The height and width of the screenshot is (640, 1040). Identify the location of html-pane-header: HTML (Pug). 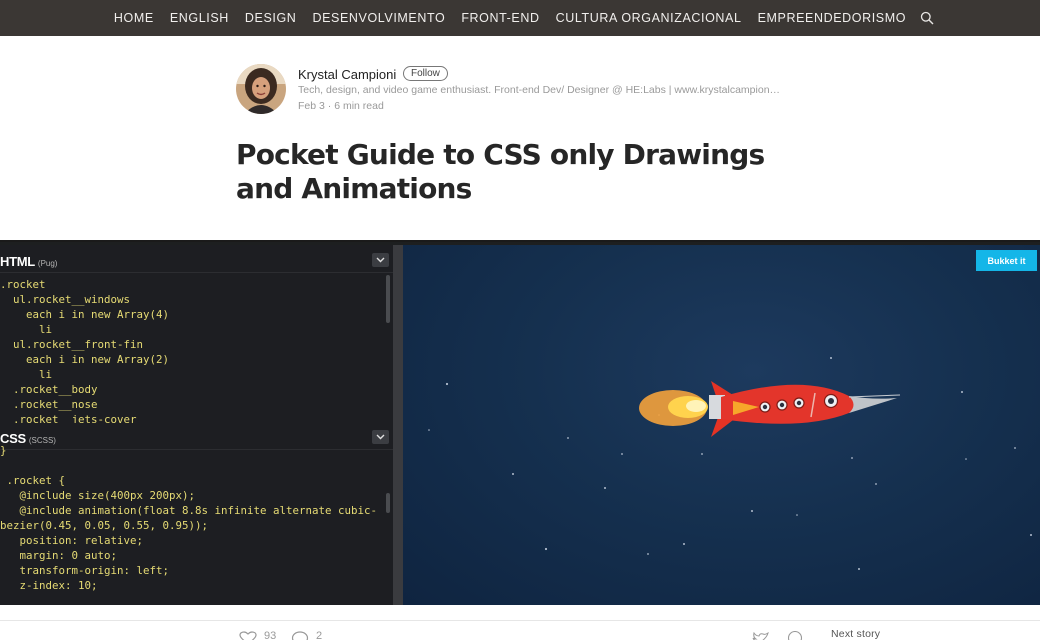
(196, 261).